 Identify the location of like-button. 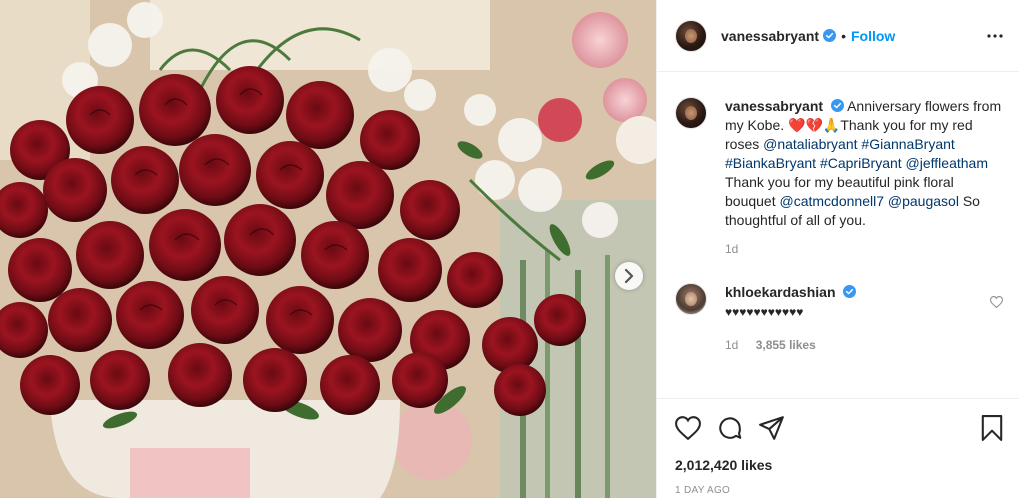
(688, 428).